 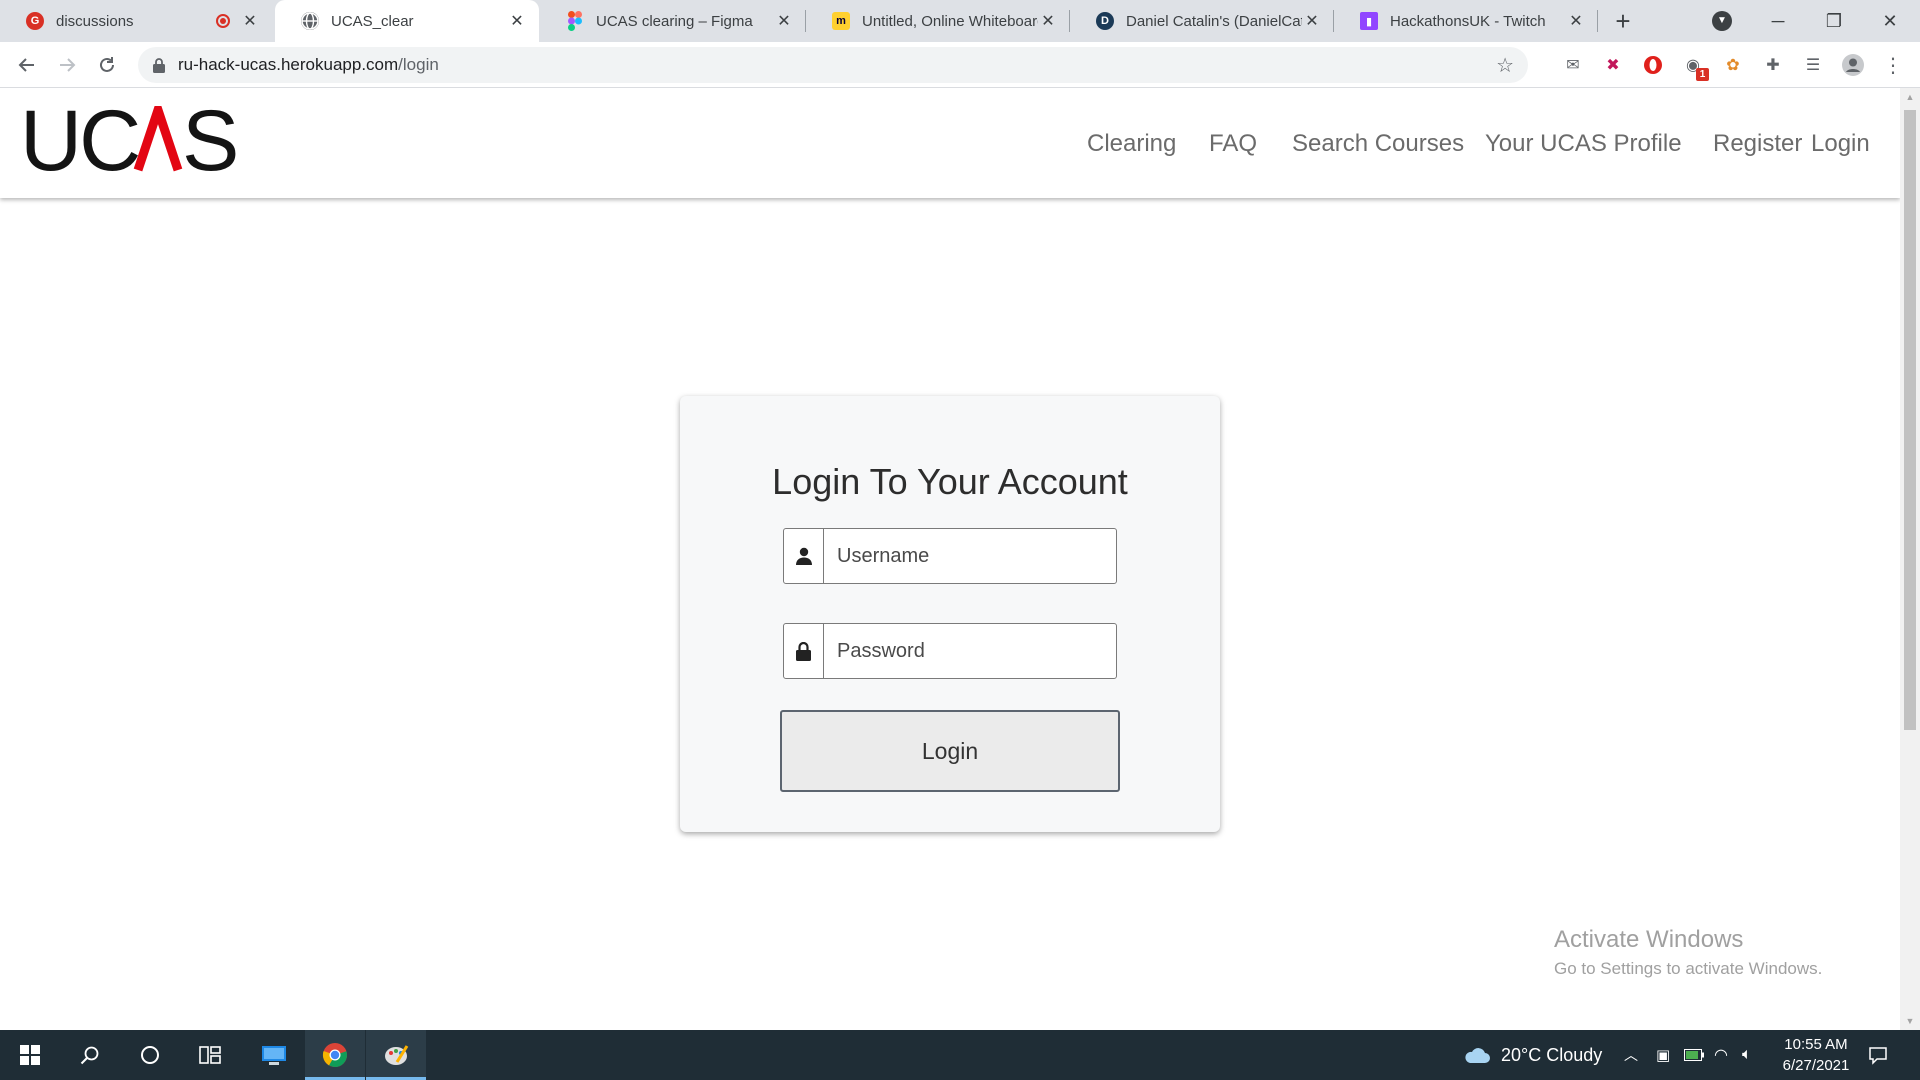 What do you see at coordinates (223, 21) in the screenshot?
I see `recording-icon` at bounding box center [223, 21].